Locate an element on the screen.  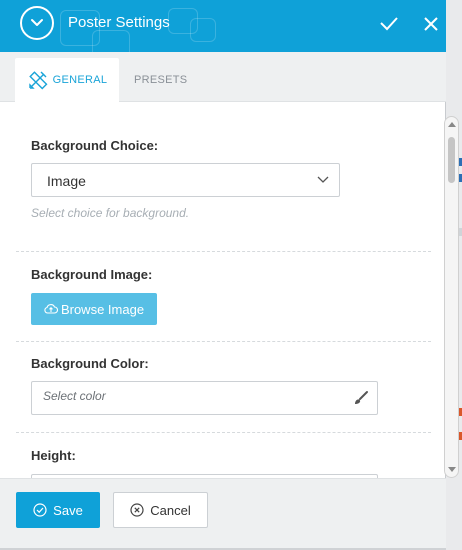
checkmark-icon is located at coordinates (389, 24).